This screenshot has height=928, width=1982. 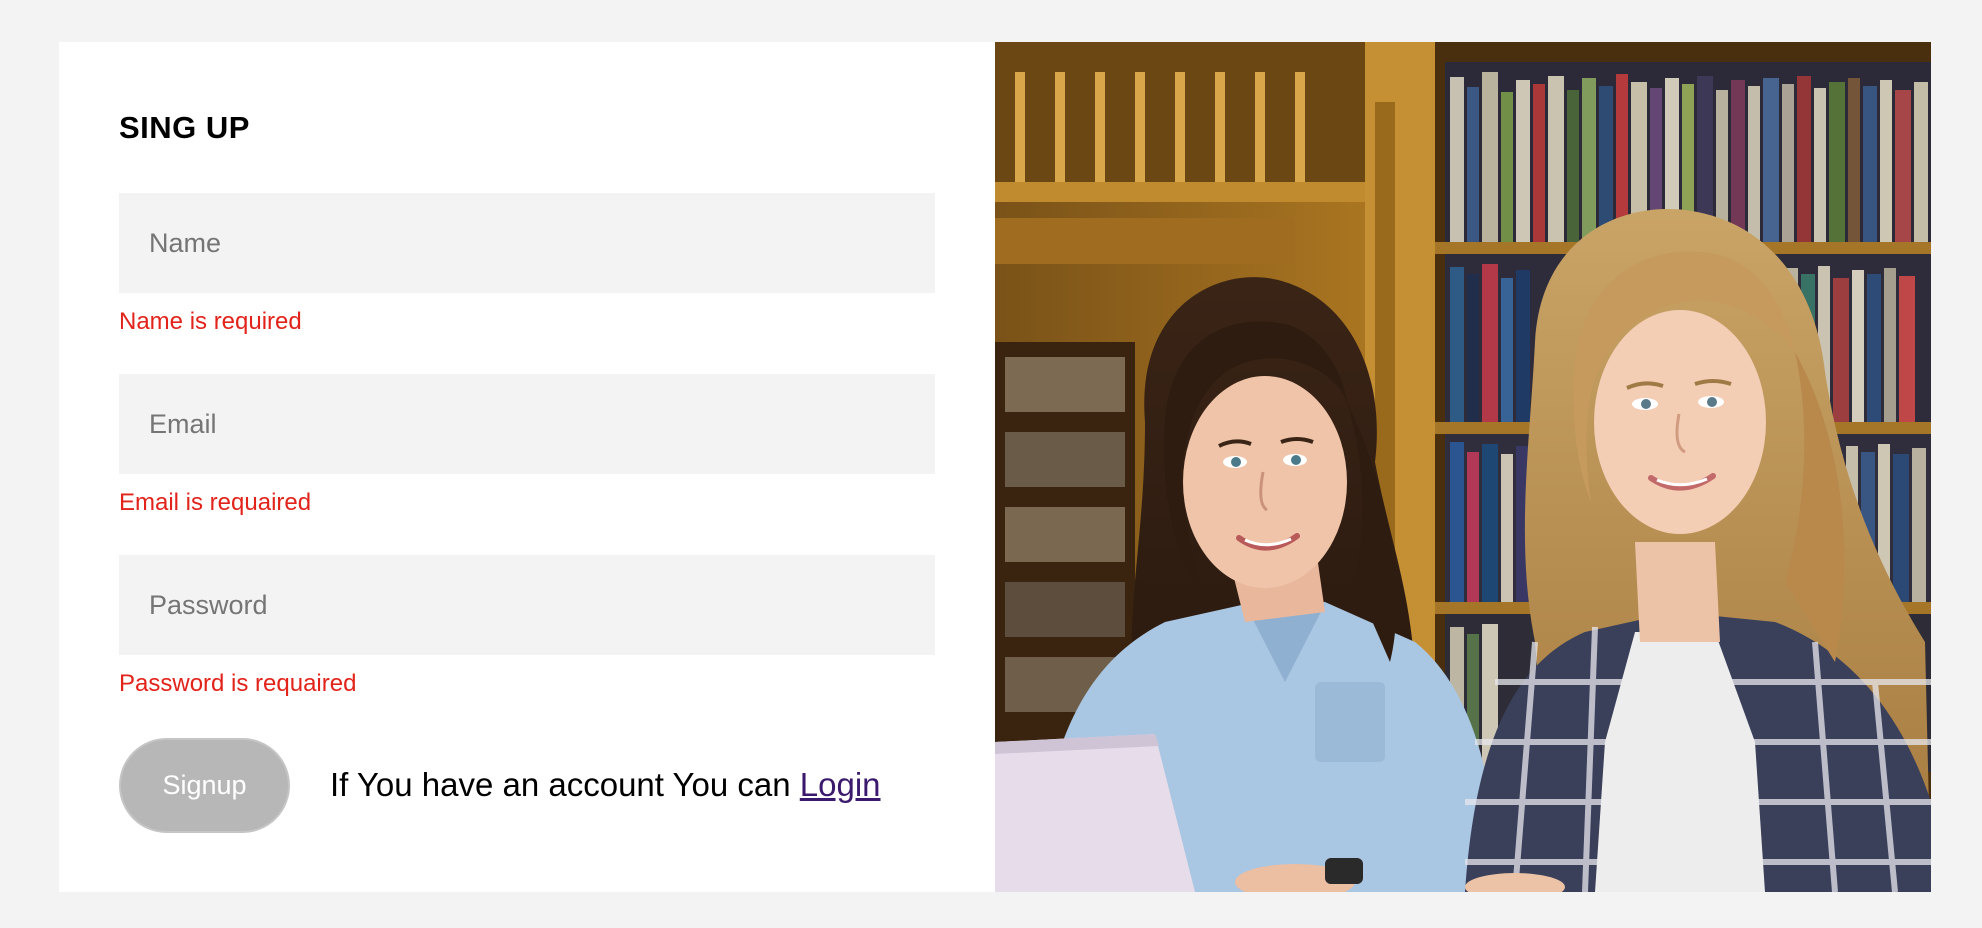 I want to click on name-input, so click(x=527, y=243).